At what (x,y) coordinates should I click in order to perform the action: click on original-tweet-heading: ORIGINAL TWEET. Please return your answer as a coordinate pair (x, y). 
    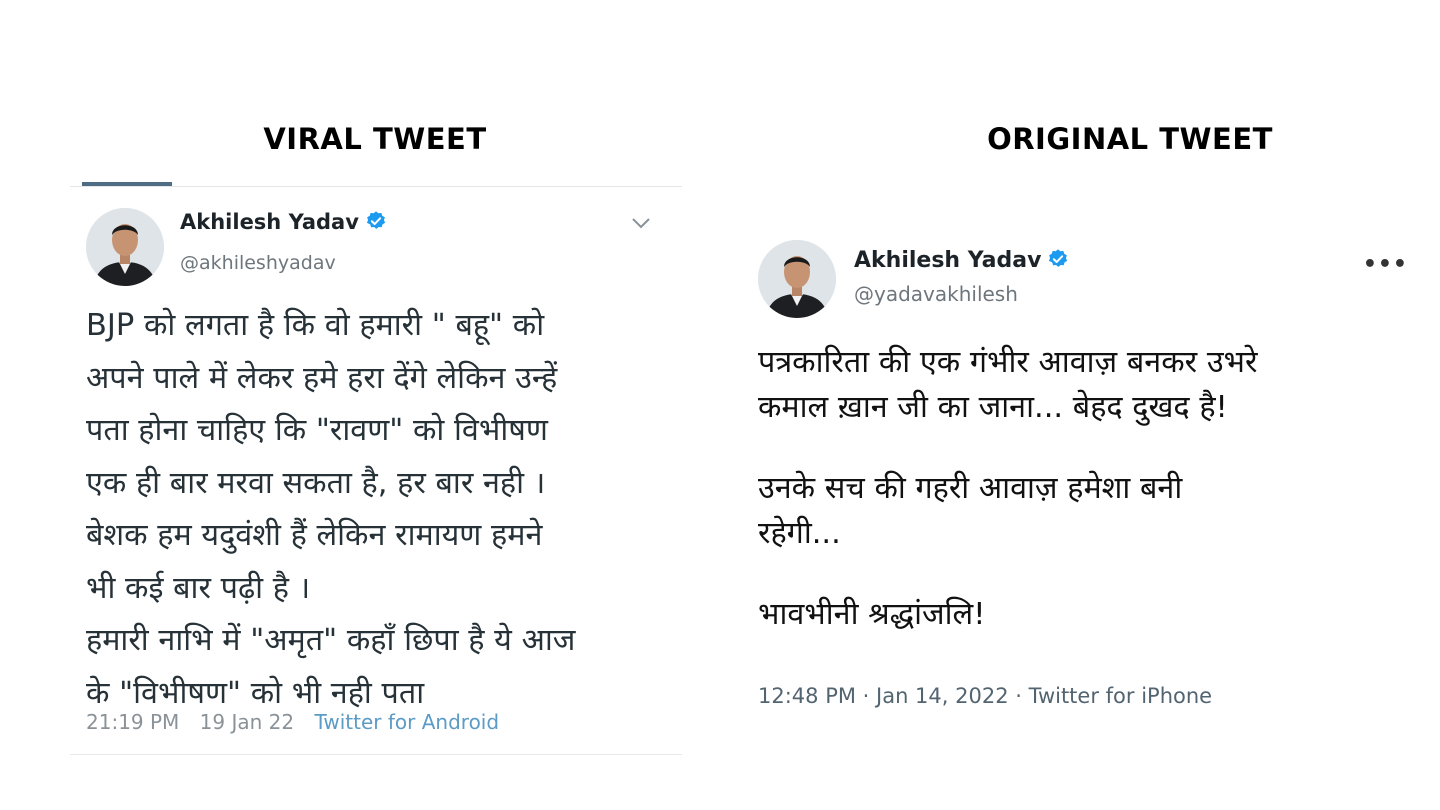
    Looking at the image, I should click on (1130, 139).